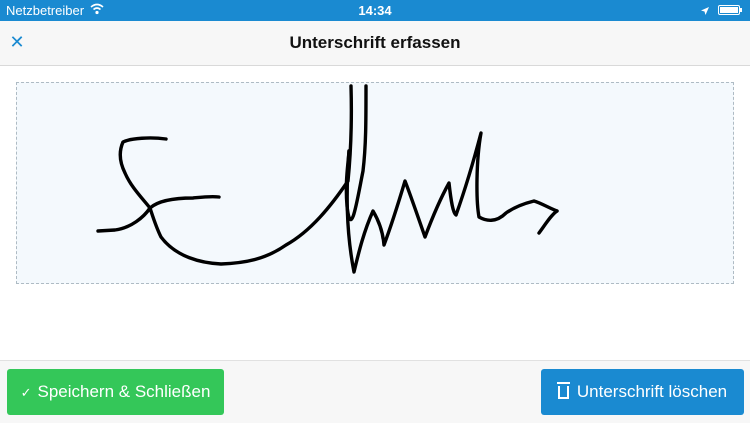 Image resolution: width=750 pixels, height=423 pixels. I want to click on save-and-close-button: ✓ Speichern & Schließen, so click(115, 392).